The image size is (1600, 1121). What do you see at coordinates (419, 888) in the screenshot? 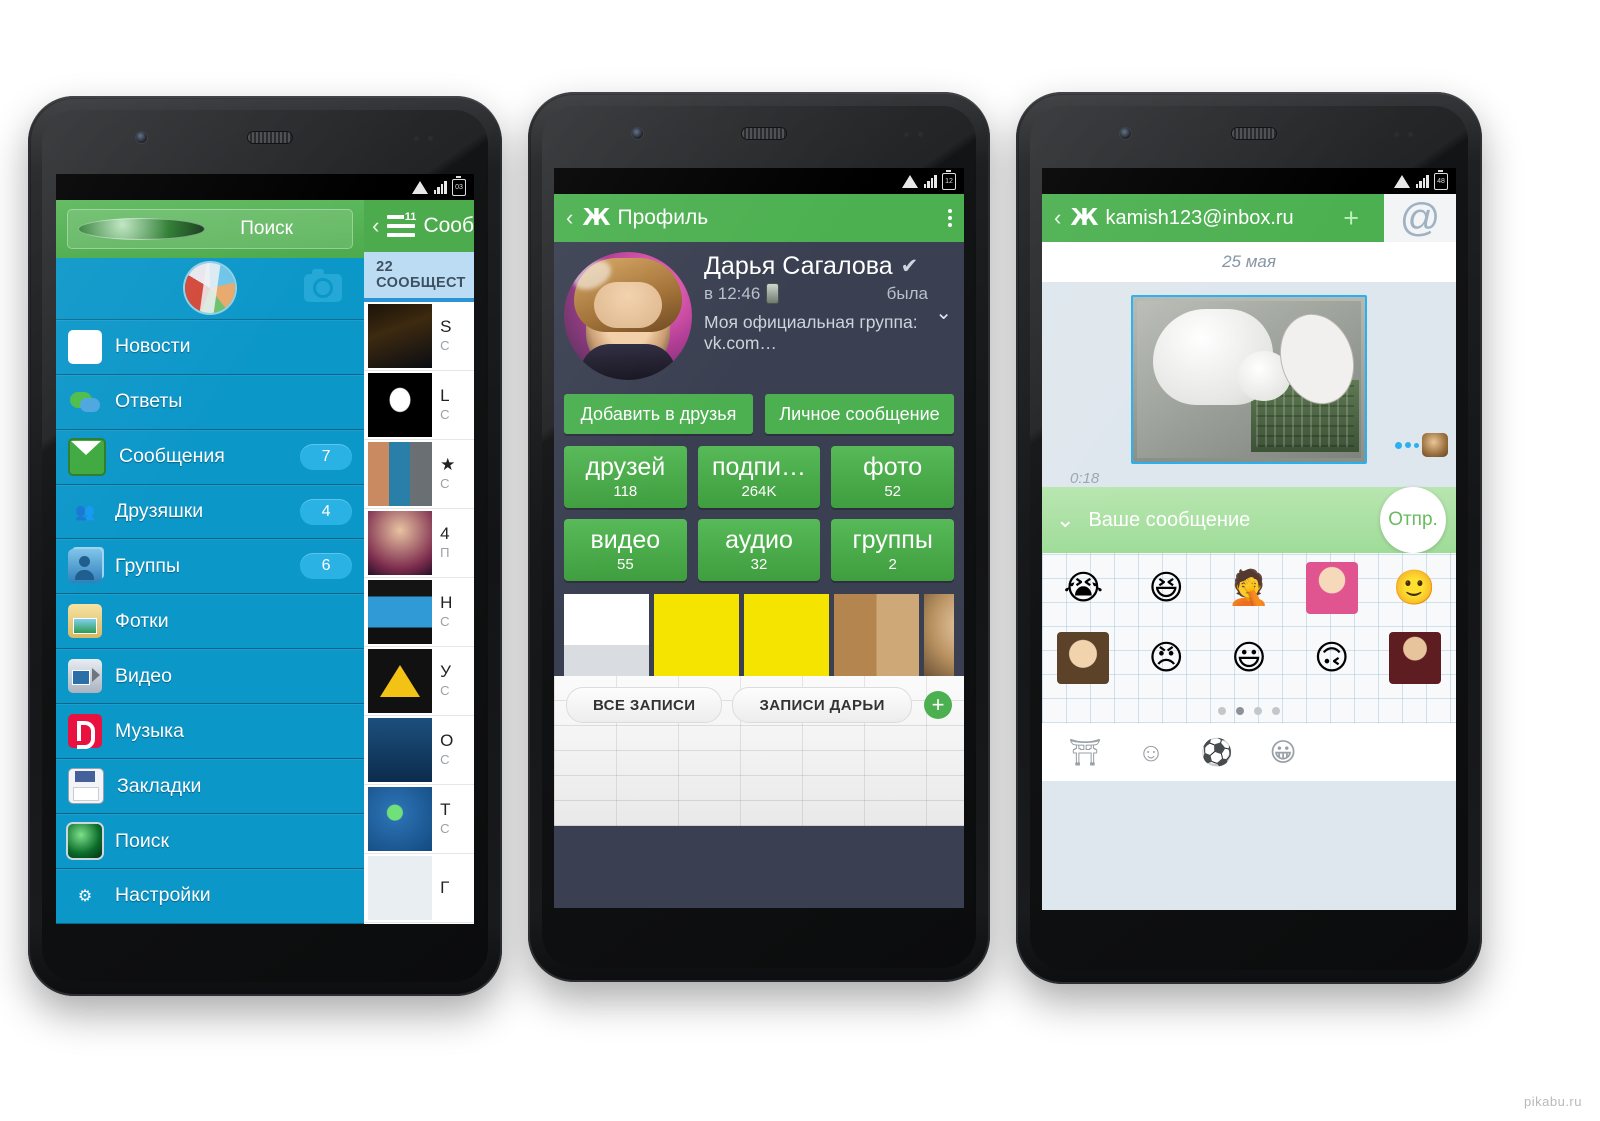
I see `list-item: Г` at bounding box center [419, 888].